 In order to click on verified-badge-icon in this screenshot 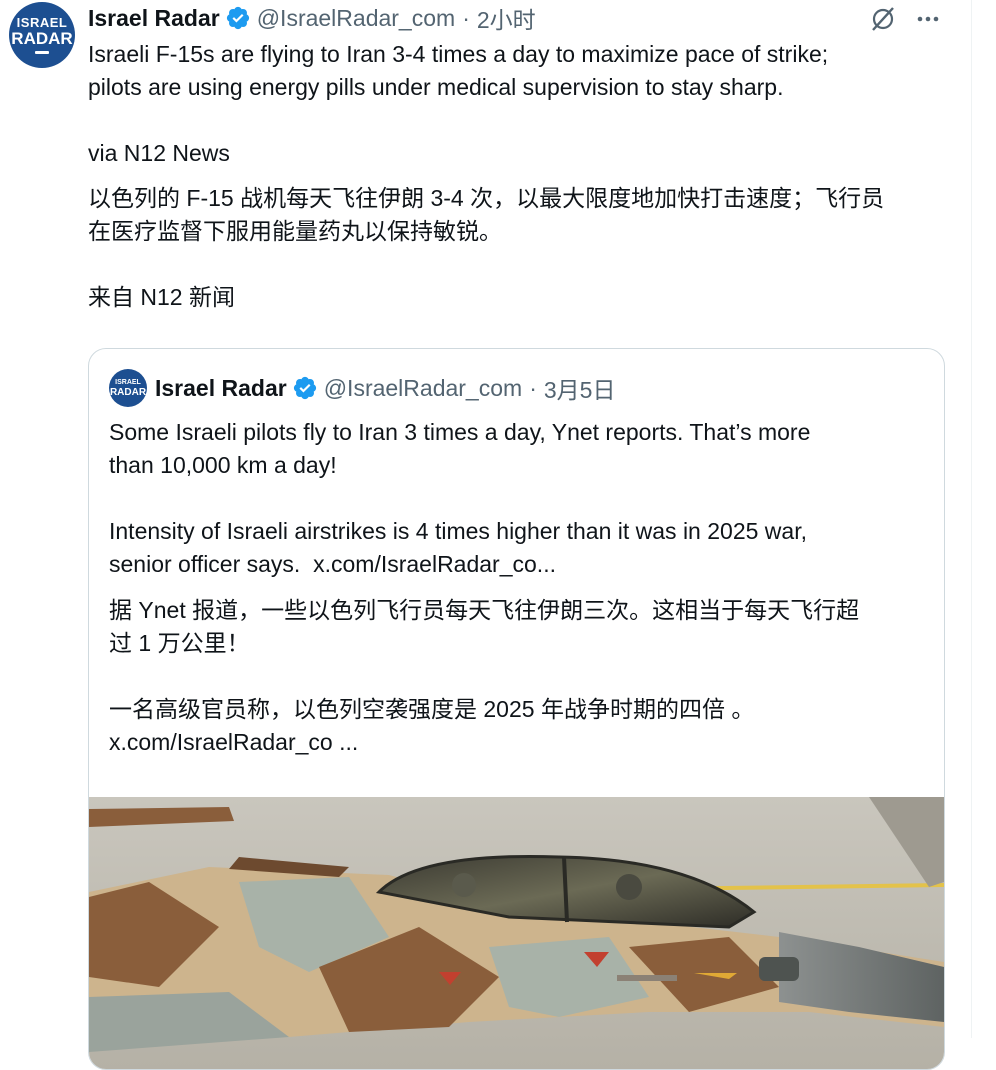, I will do `click(238, 18)`.